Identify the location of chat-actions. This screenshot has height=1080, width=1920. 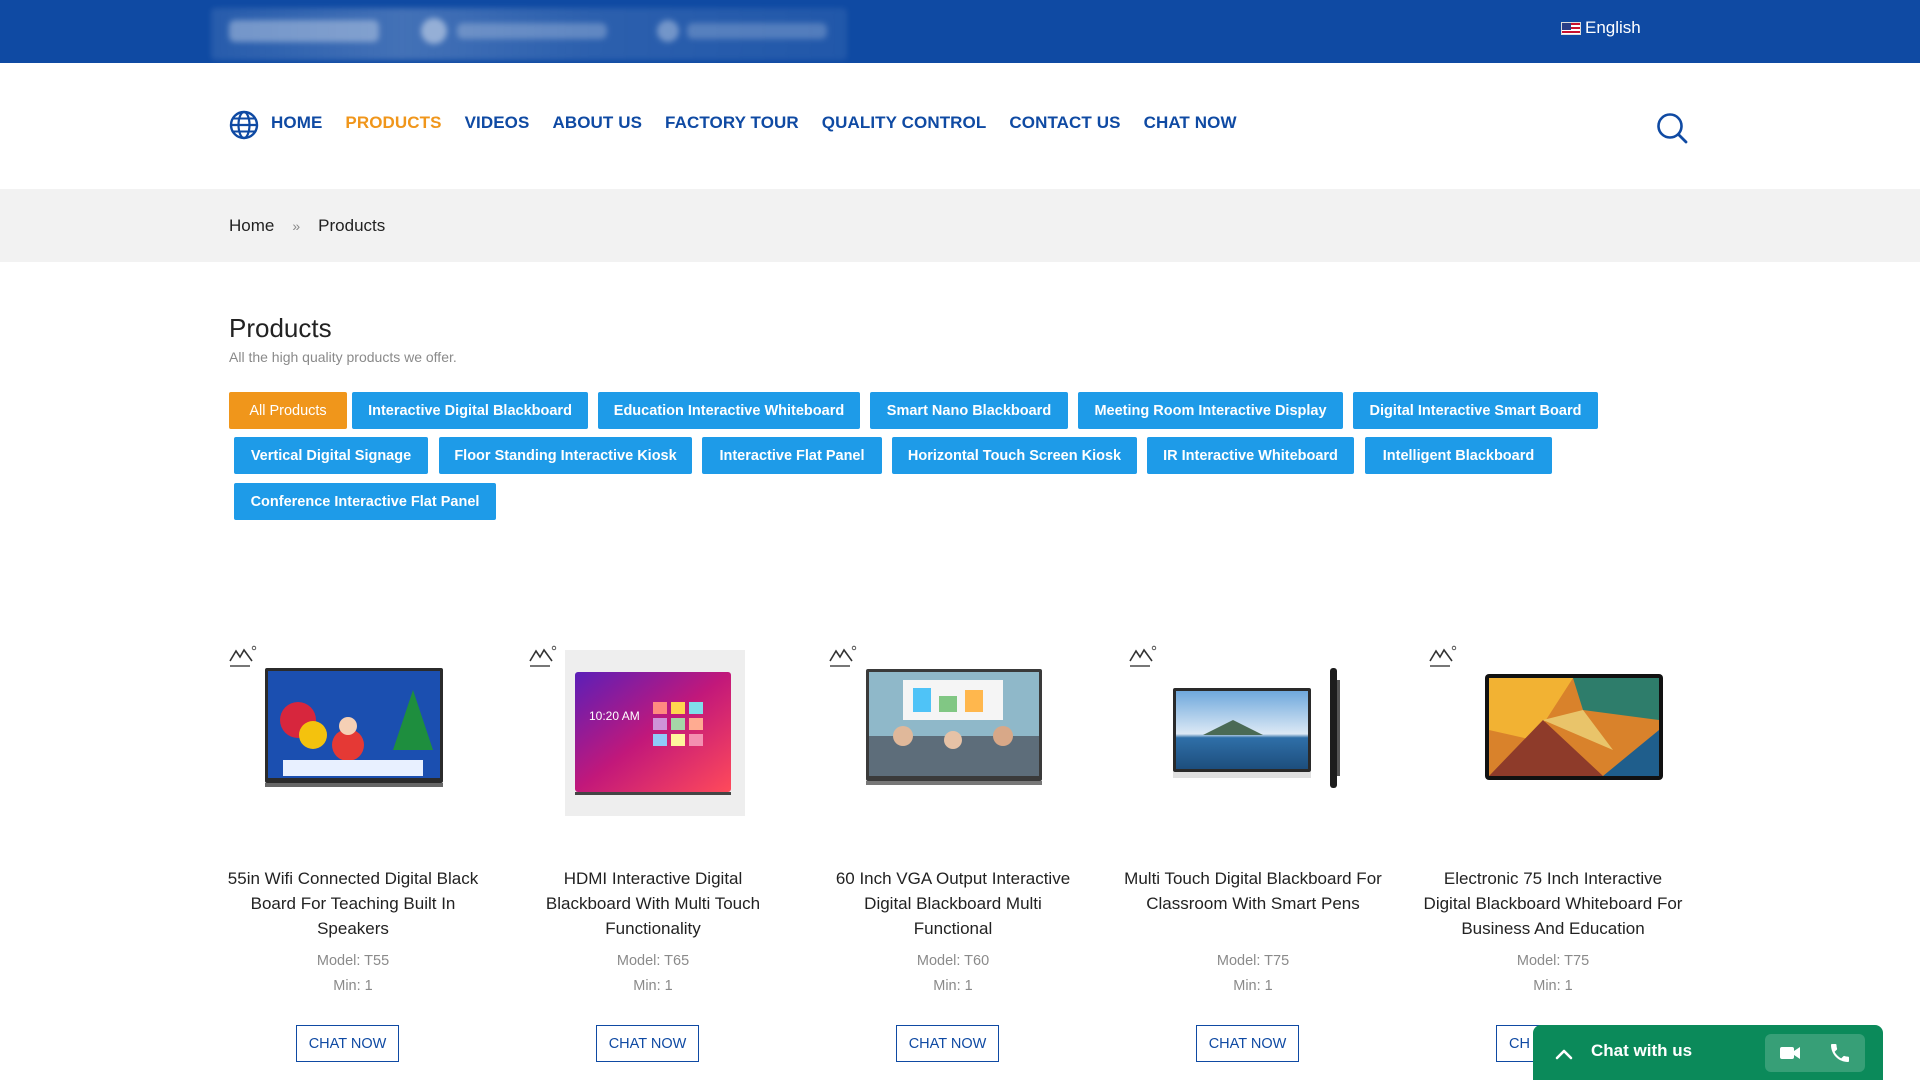
(1815, 1053).